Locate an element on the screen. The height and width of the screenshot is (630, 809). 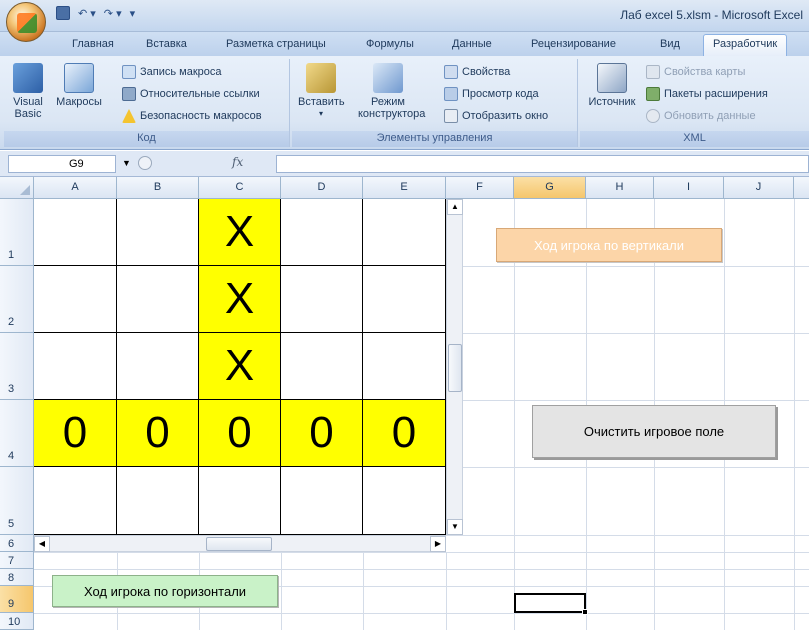
expansion-packs-button: Пакеты расширения is located at coordinates (707, 94).